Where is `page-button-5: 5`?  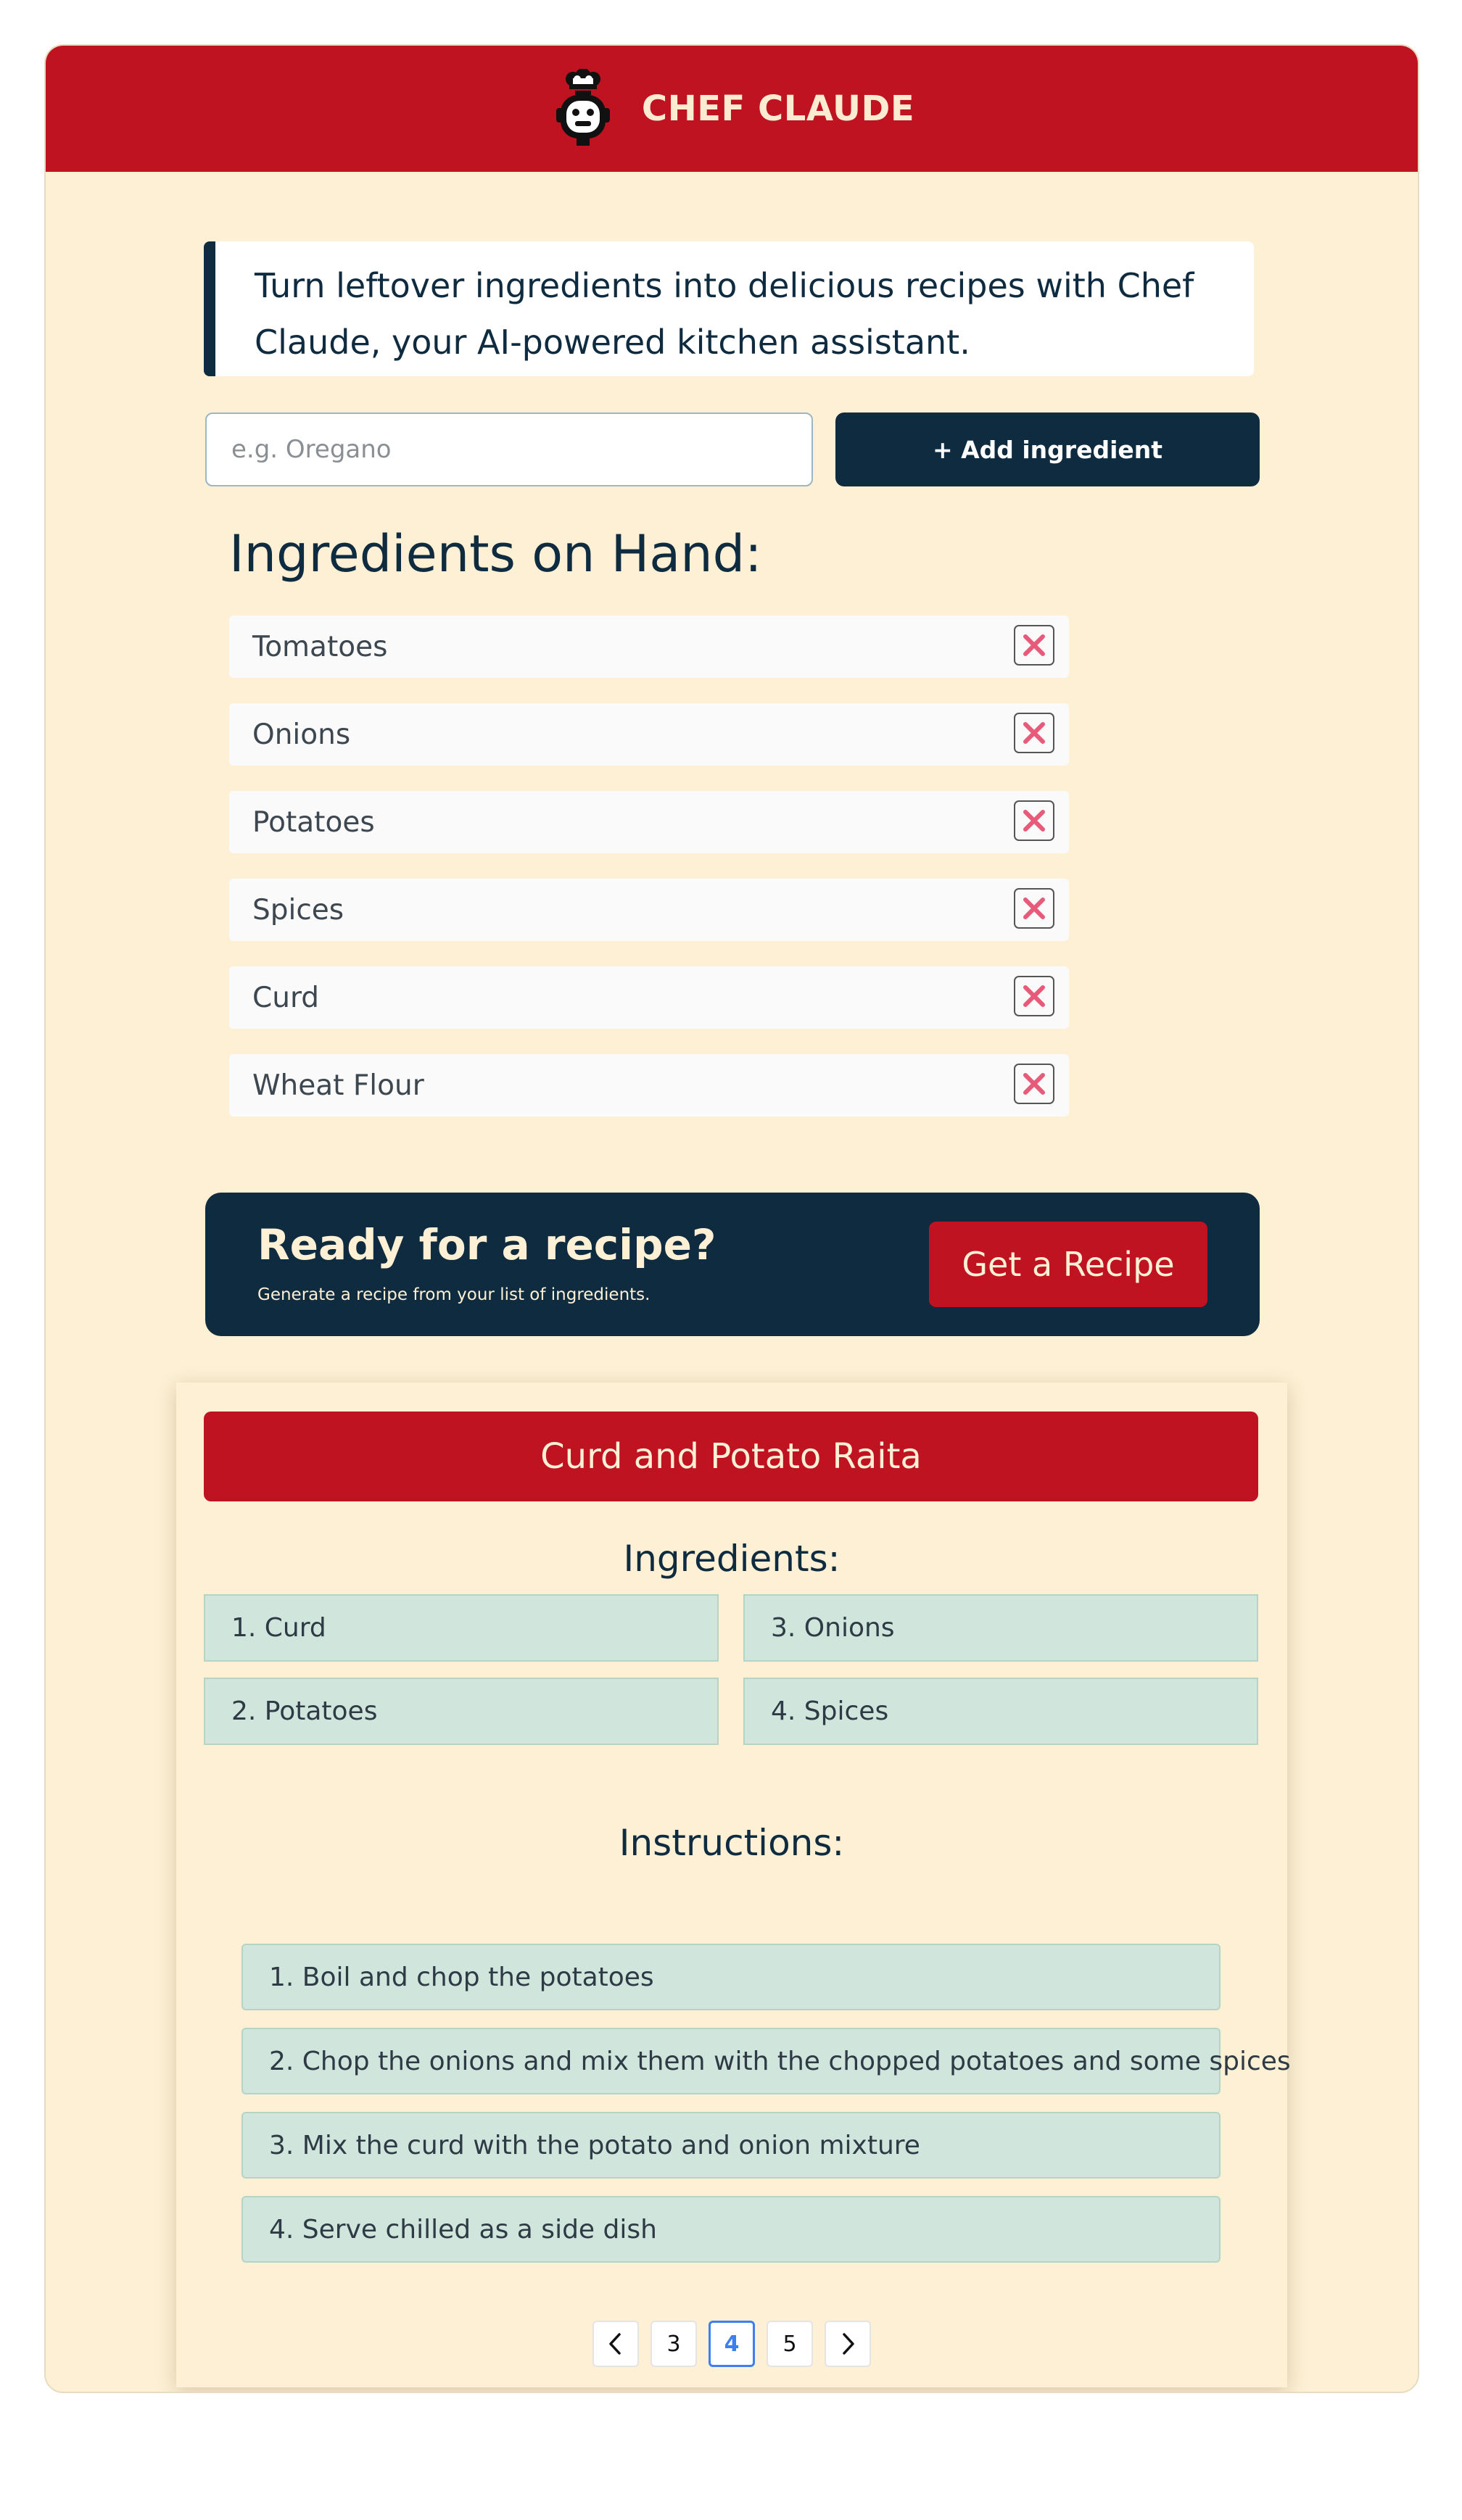
page-button-5: 5 is located at coordinates (790, 2344).